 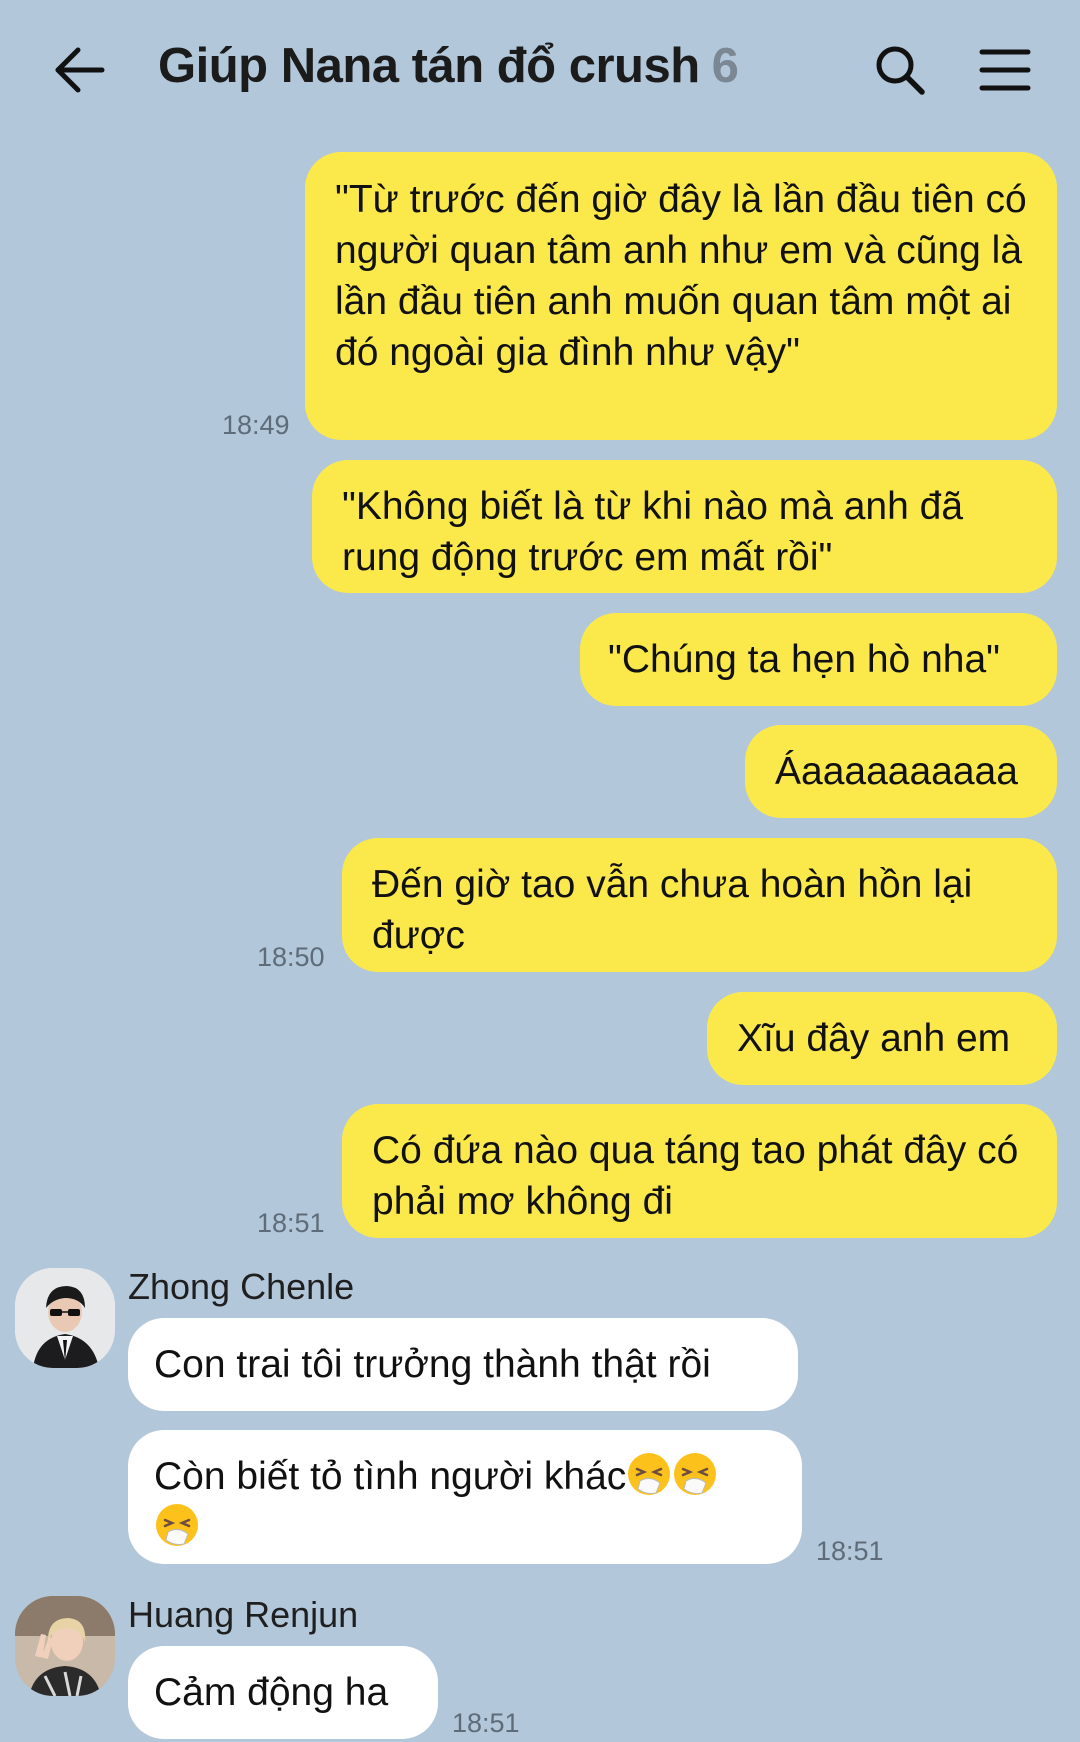 I want to click on their-message-bubble: Con trai tôi trưởng thành thật rồi, so click(x=463, y=1364).